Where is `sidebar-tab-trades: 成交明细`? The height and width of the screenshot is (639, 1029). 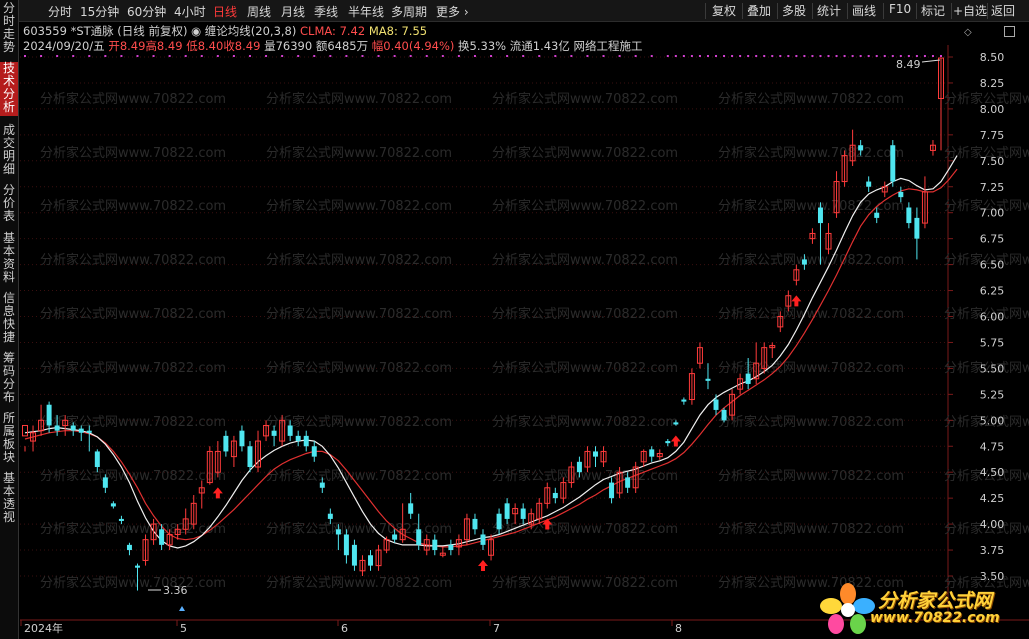 sidebar-tab-trades: 成交明细 is located at coordinates (9, 150).